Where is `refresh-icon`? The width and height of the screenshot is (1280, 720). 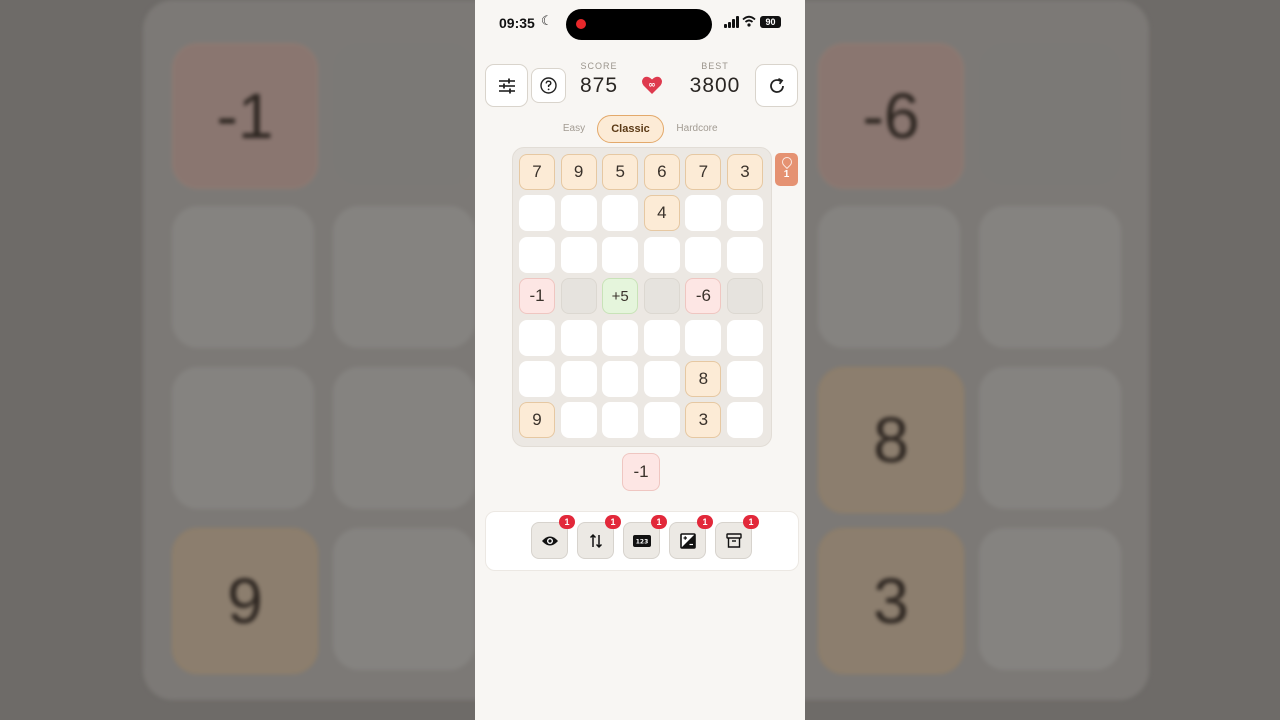
refresh-icon is located at coordinates (776, 85).